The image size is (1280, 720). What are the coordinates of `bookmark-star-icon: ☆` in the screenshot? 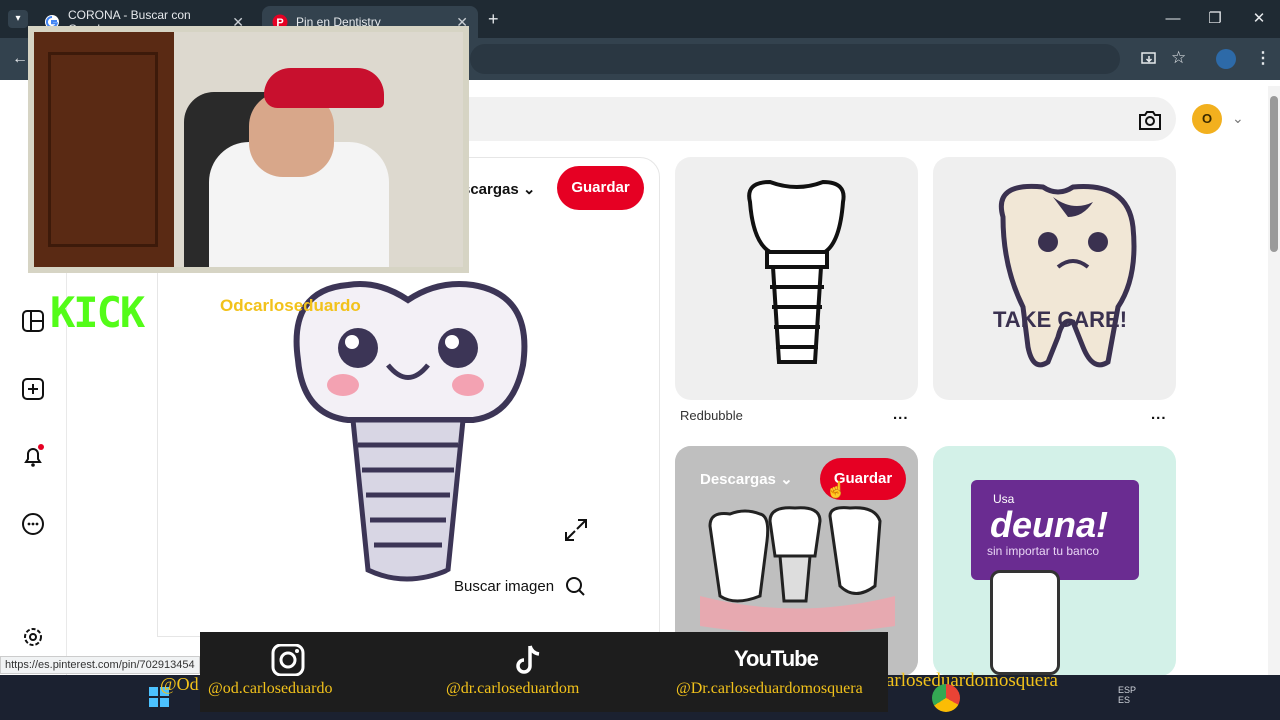 It's located at (1178, 58).